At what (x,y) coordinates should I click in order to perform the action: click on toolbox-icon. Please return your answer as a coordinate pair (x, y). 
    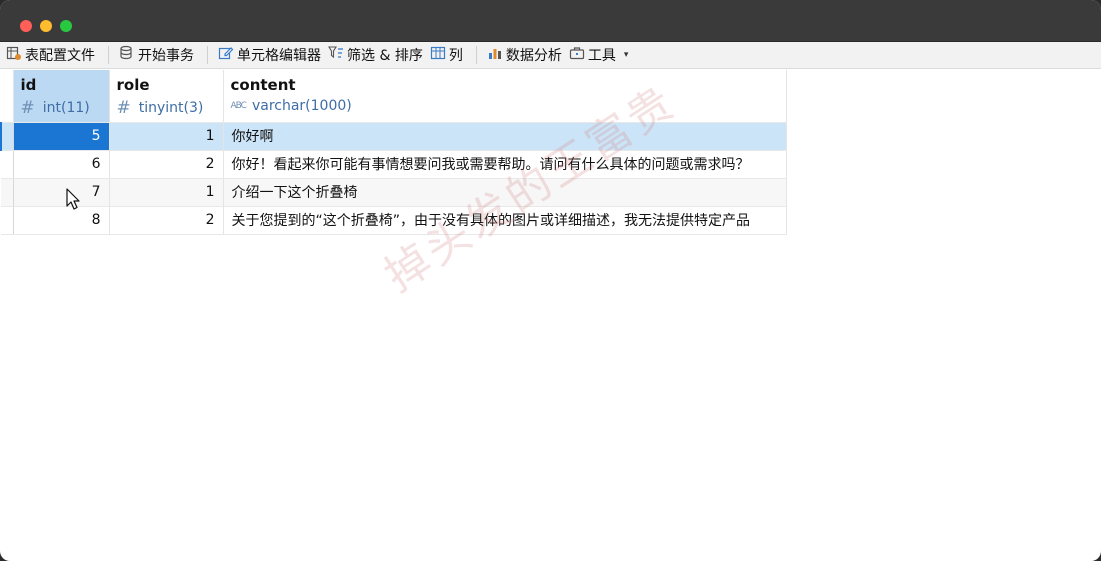
    Looking at the image, I should click on (578, 55).